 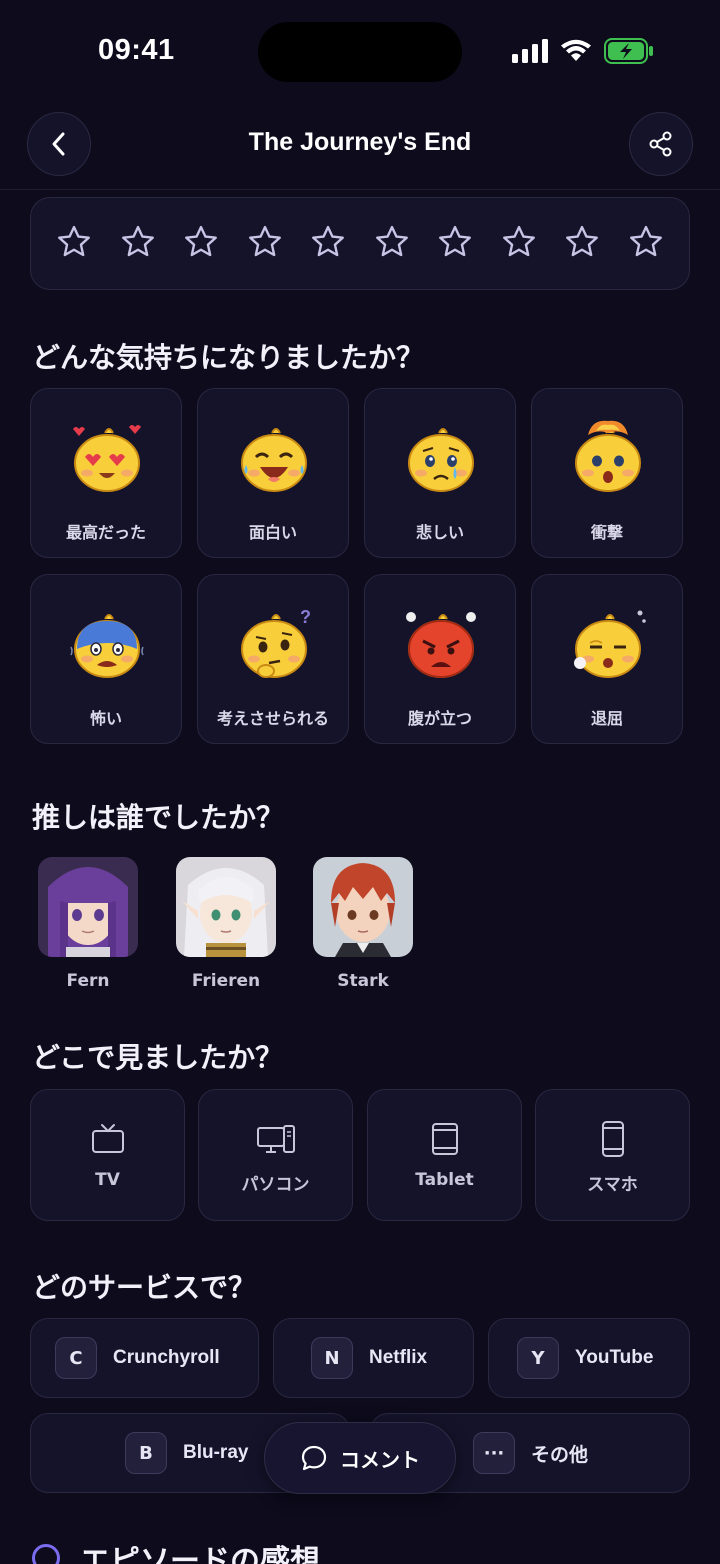 I want to click on feeling-label: 腹が立つ, so click(x=439, y=718).